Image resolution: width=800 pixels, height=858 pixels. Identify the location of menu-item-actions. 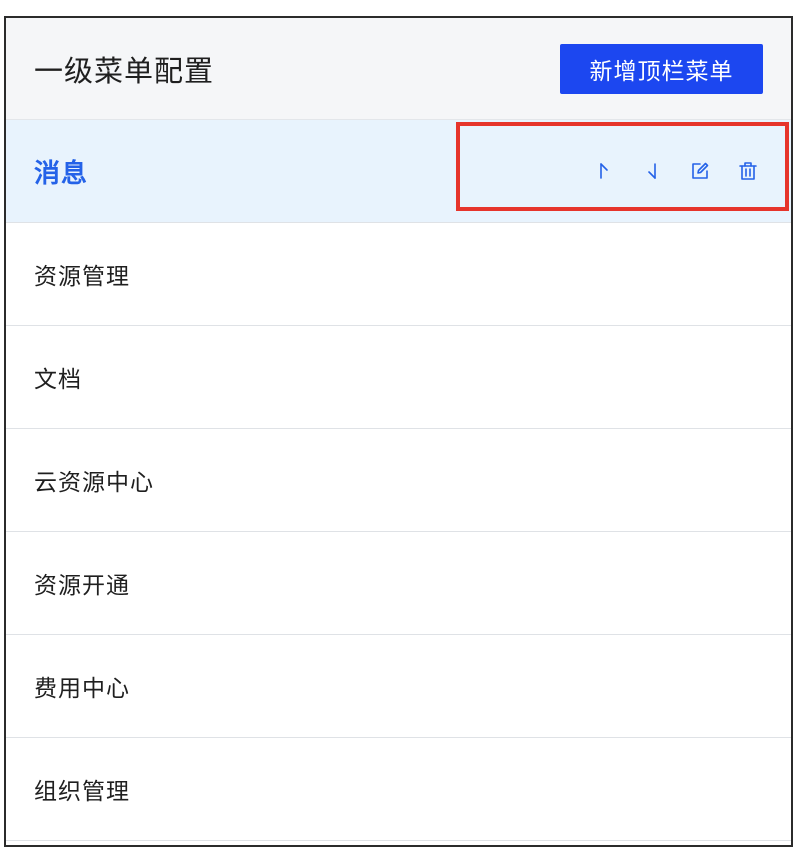
(667, 171).